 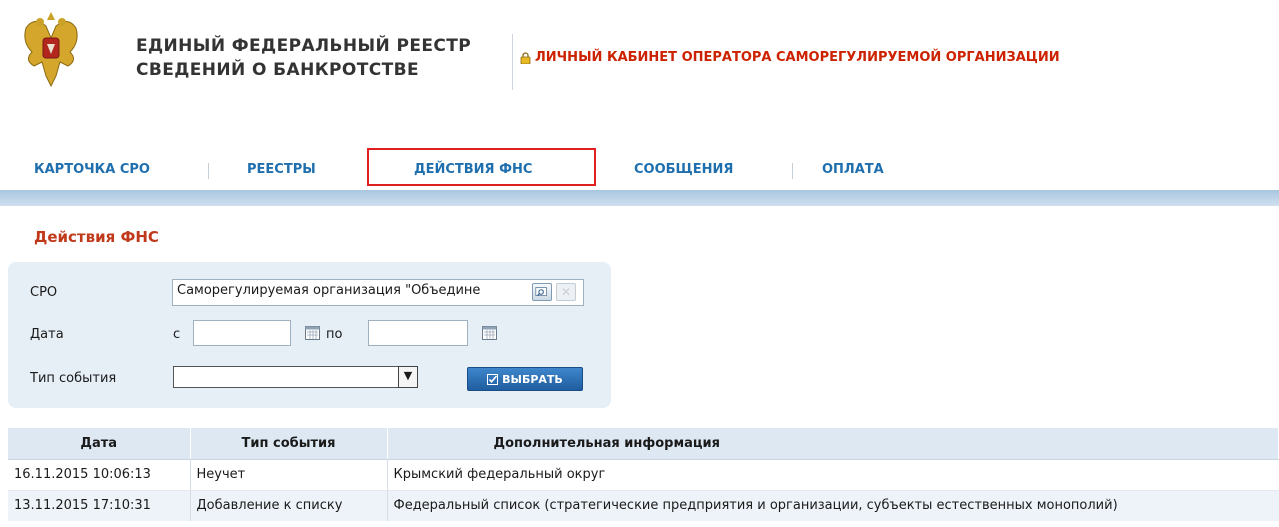 What do you see at coordinates (51, 50) in the screenshot?
I see `coat-of-arms-icon` at bounding box center [51, 50].